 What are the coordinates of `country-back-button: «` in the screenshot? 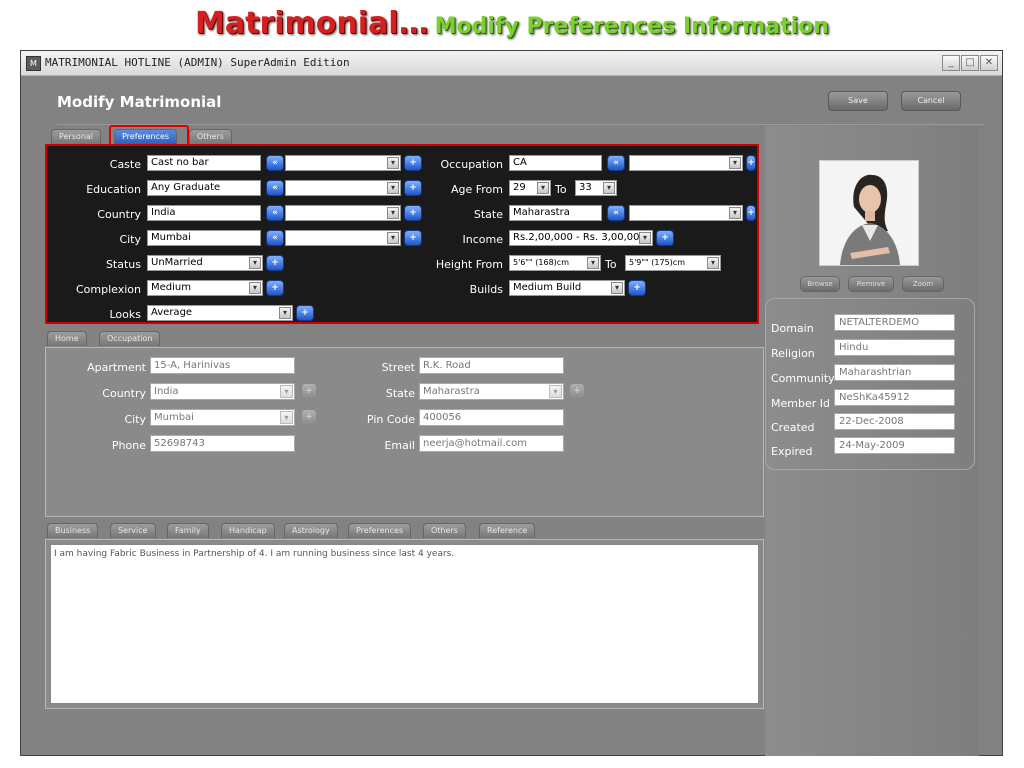 It's located at (275, 213).